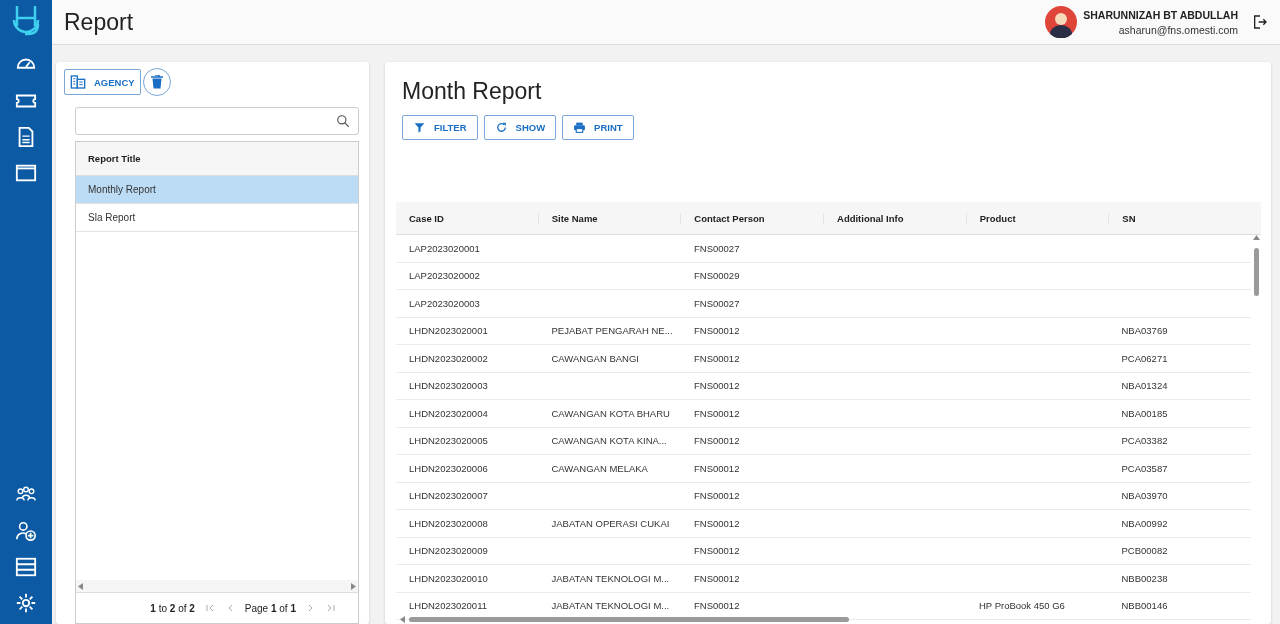 This screenshot has width=1280, height=624. What do you see at coordinates (574, 218) in the screenshot?
I see `column-header: Site Name` at bounding box center [574, 218].